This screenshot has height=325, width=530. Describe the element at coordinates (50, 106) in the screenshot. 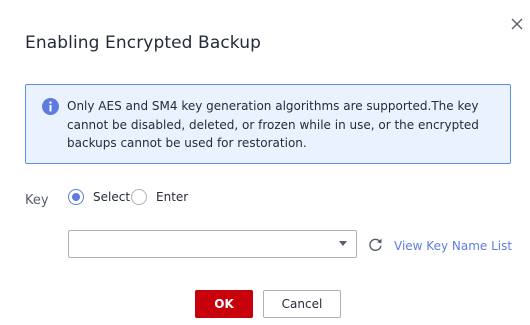

I see `info-icon` at that location.